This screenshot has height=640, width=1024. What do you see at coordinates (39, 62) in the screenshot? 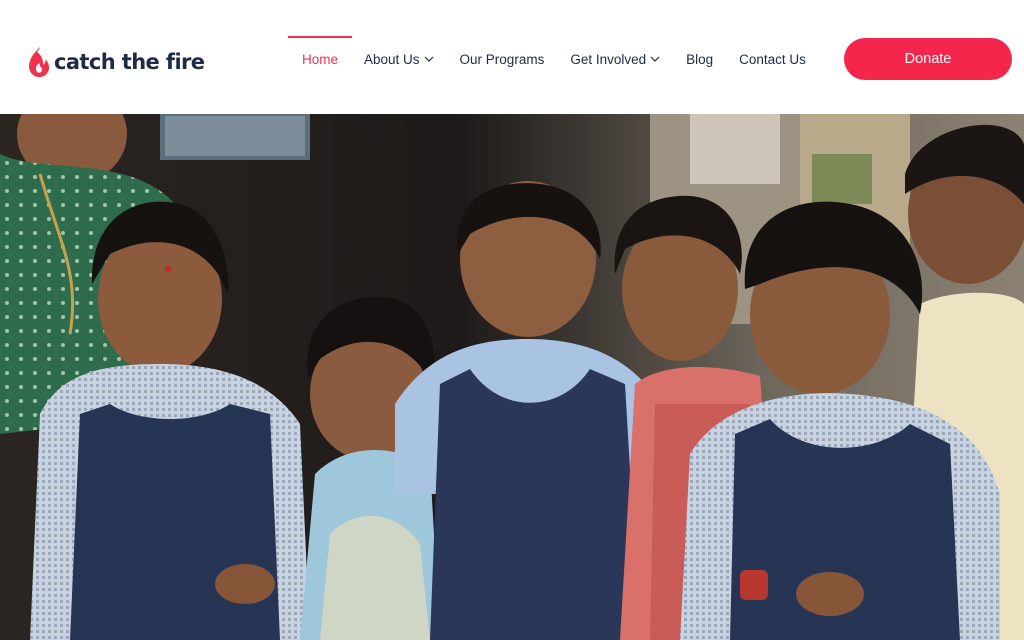
I see `flame-icon` at bounding box center [39, 62].